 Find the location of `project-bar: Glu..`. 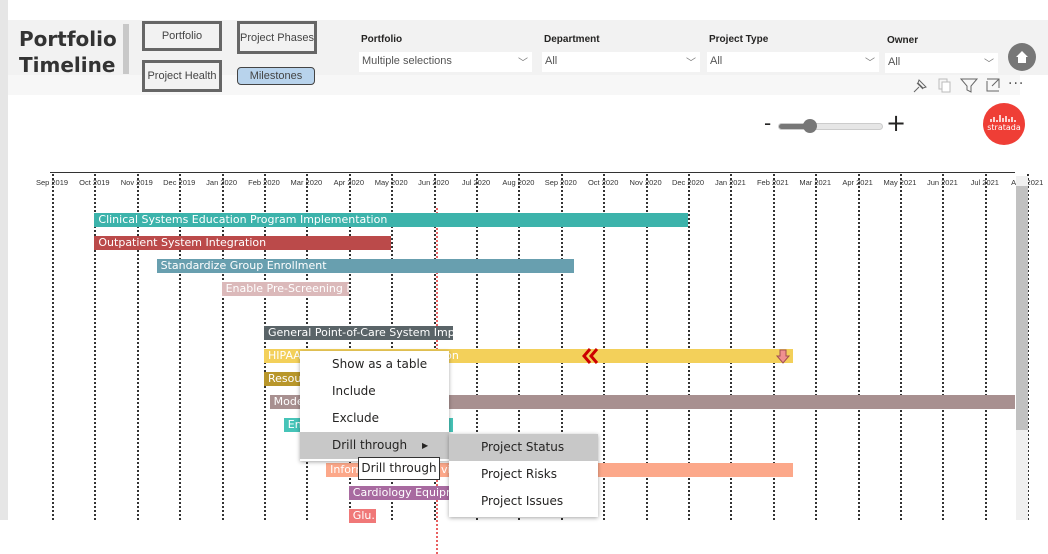

project-bar: Glu.. is located at coordinates (362, 516).